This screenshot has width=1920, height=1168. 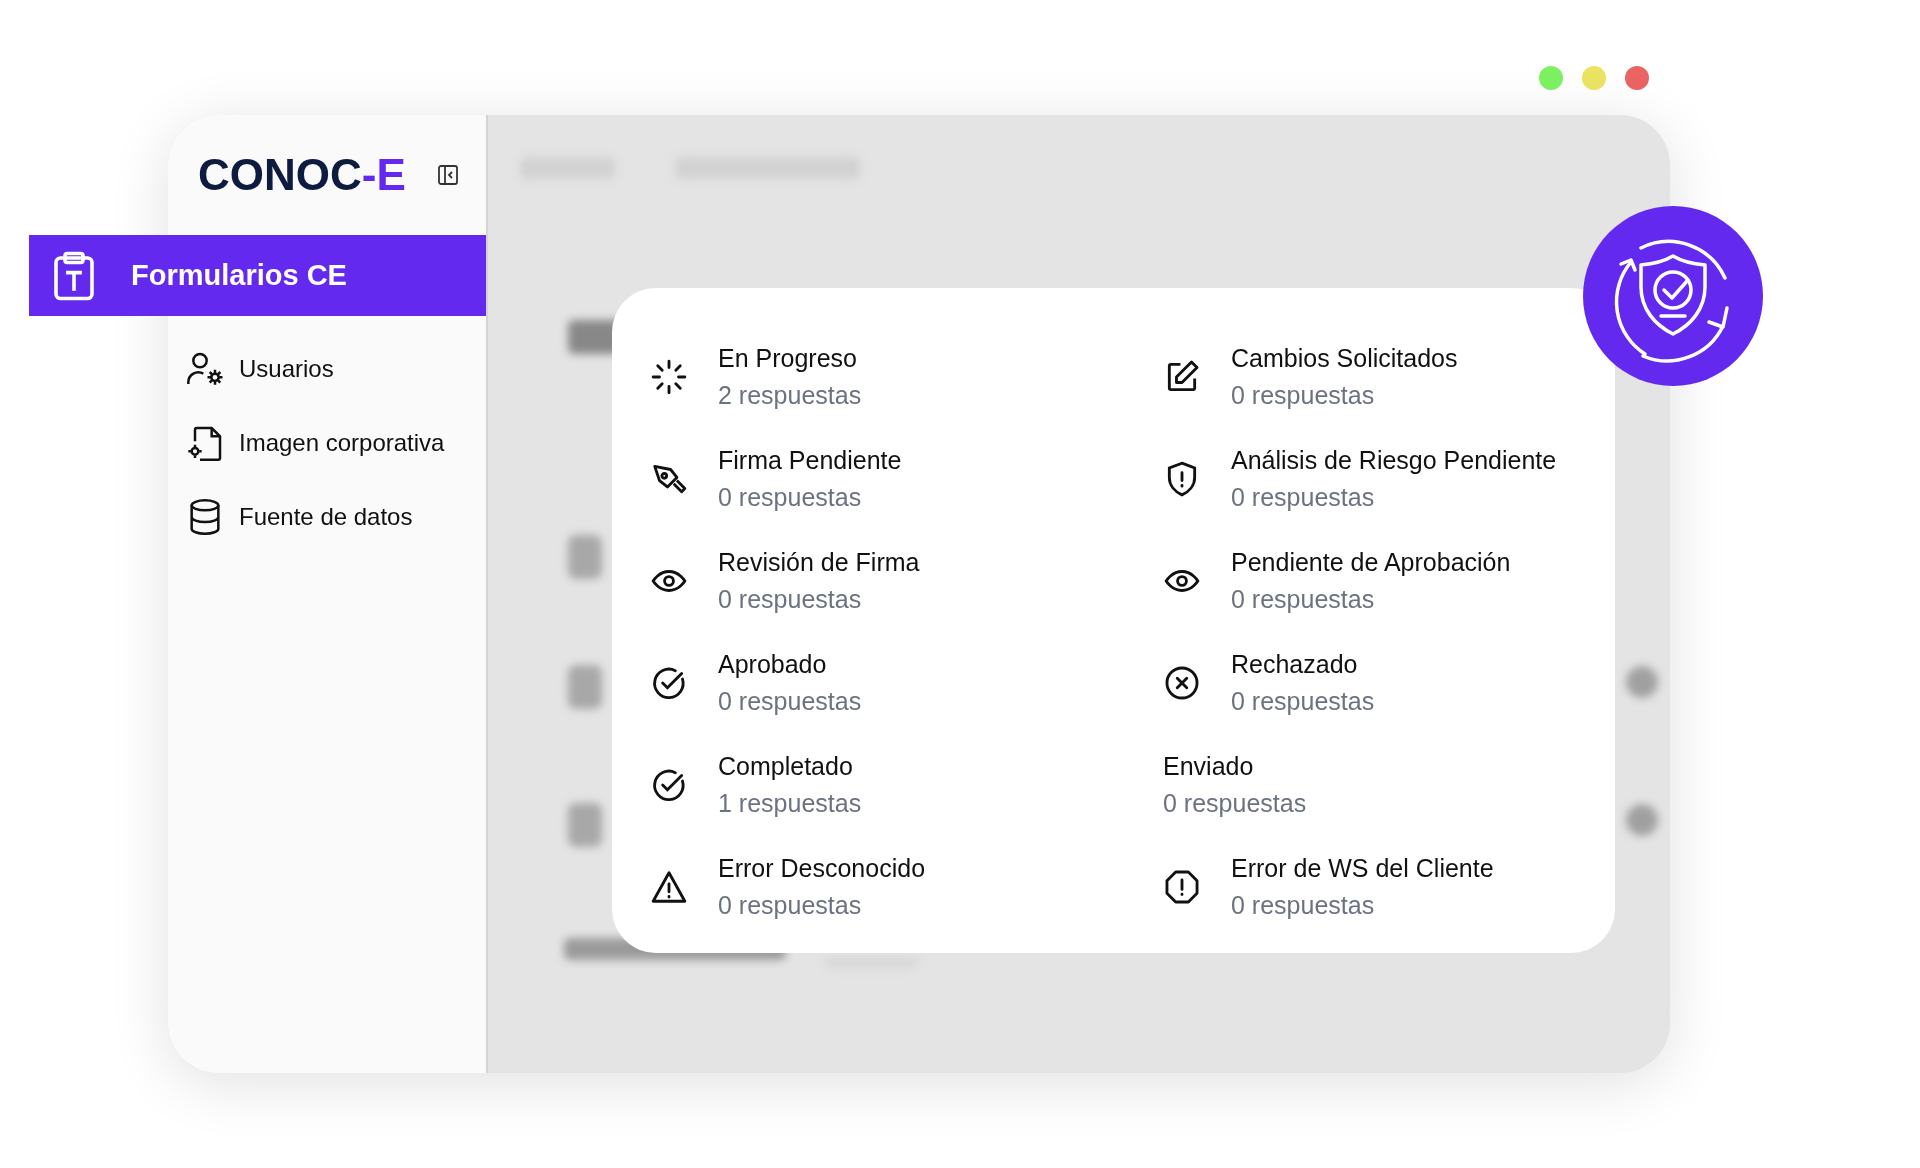 What do you see at coordinates (788, 358) in the screenshot?
I see `status-title: En Progreso` at bounding box center [788, 358].